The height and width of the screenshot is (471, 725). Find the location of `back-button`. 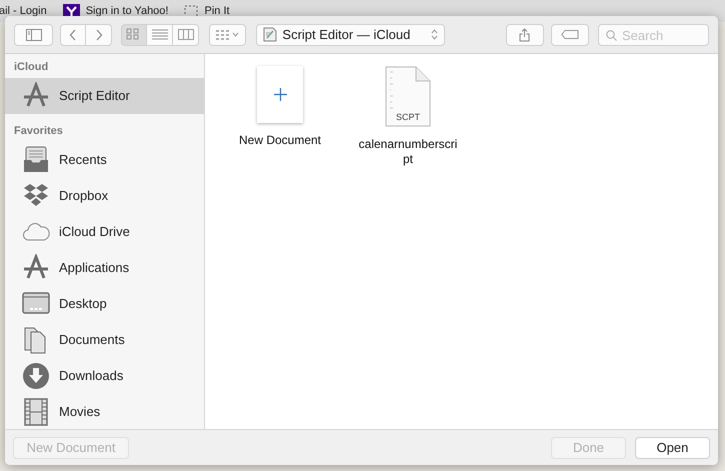

back-button is located at coordinates (73, 35).